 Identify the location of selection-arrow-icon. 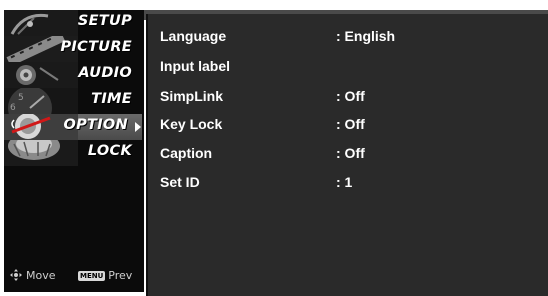
(138, 127).